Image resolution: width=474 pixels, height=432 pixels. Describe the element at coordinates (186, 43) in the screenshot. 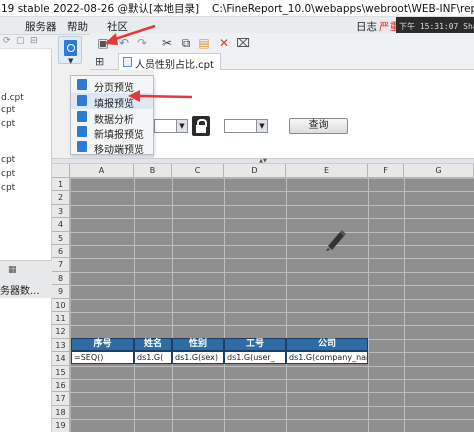

I see `copy-icon: ⧉` at that location.